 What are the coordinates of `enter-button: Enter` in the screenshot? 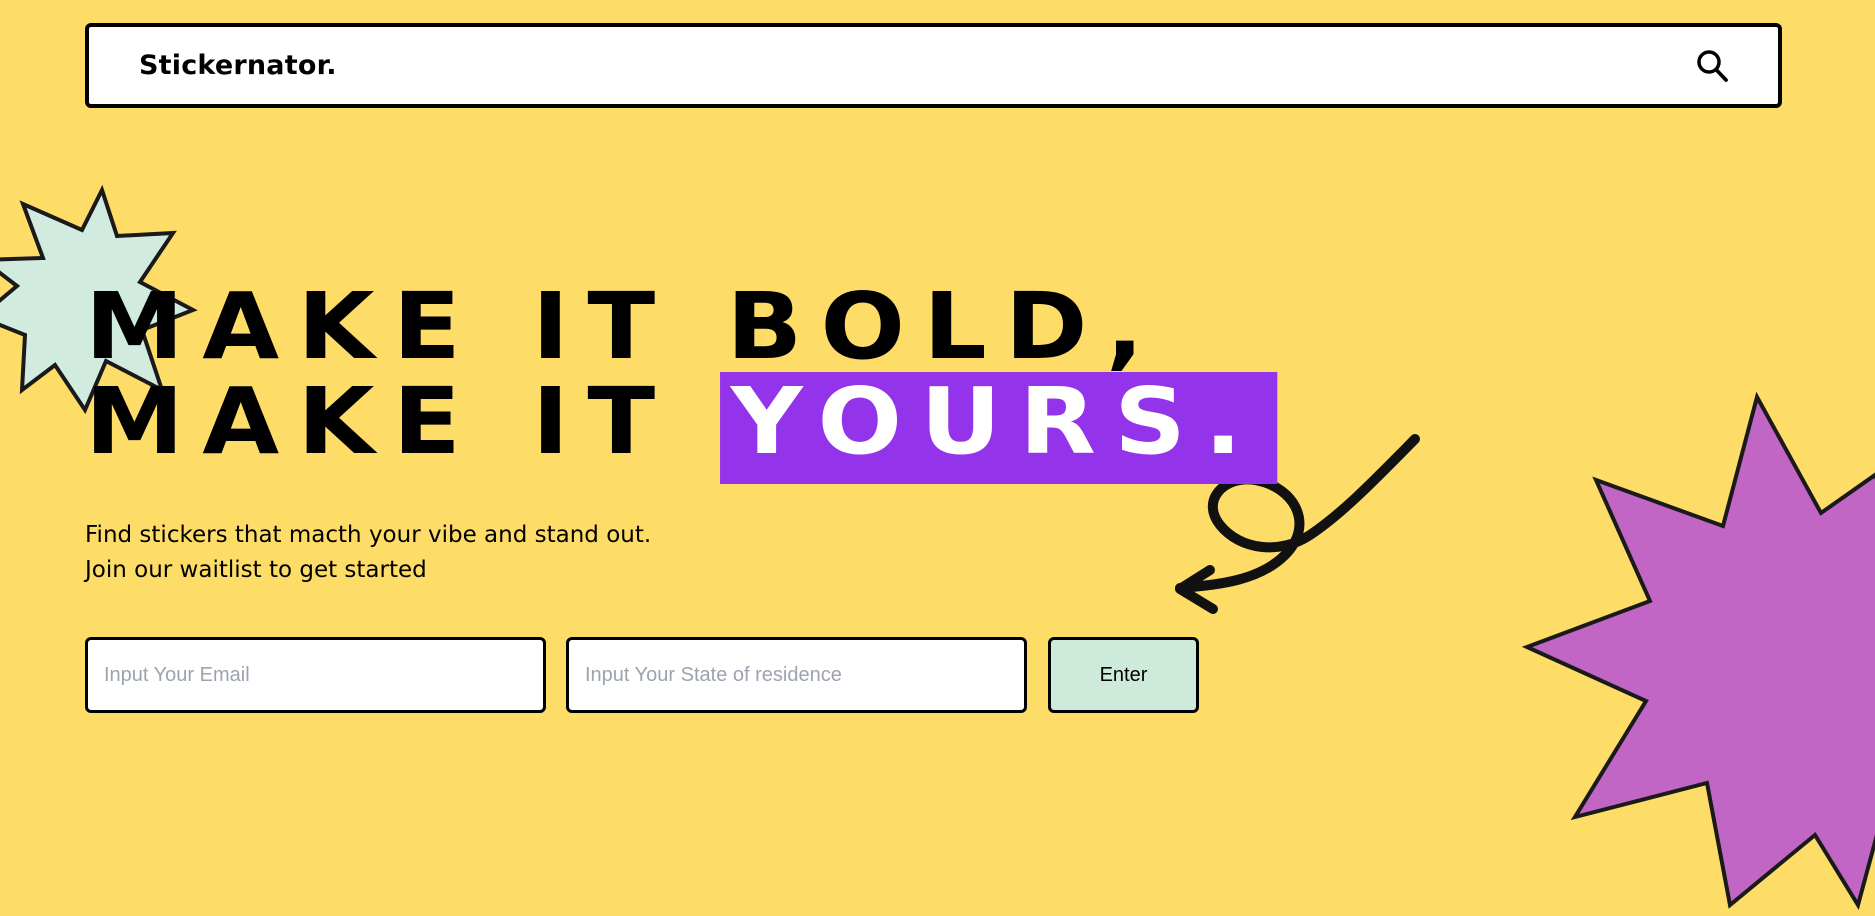 It's located at (1123, 675).